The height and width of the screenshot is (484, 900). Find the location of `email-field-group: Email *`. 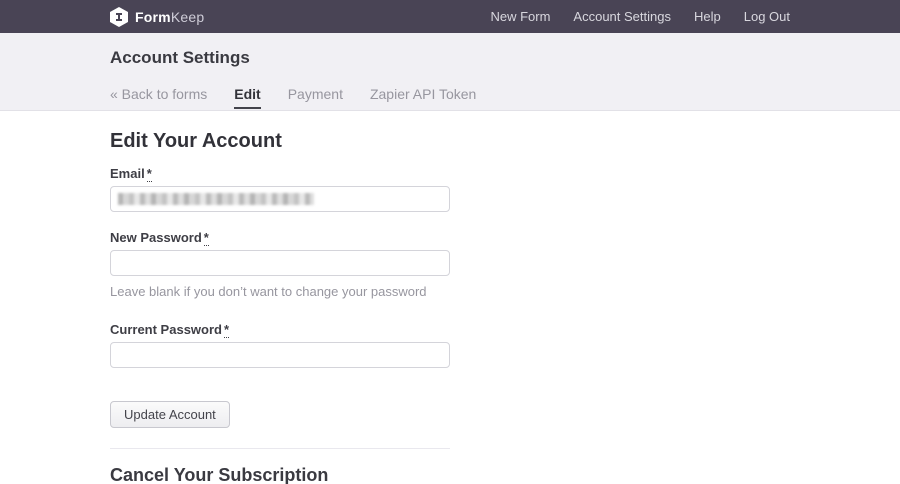

email-field-group: Email * is located at coordinates (280, 189).